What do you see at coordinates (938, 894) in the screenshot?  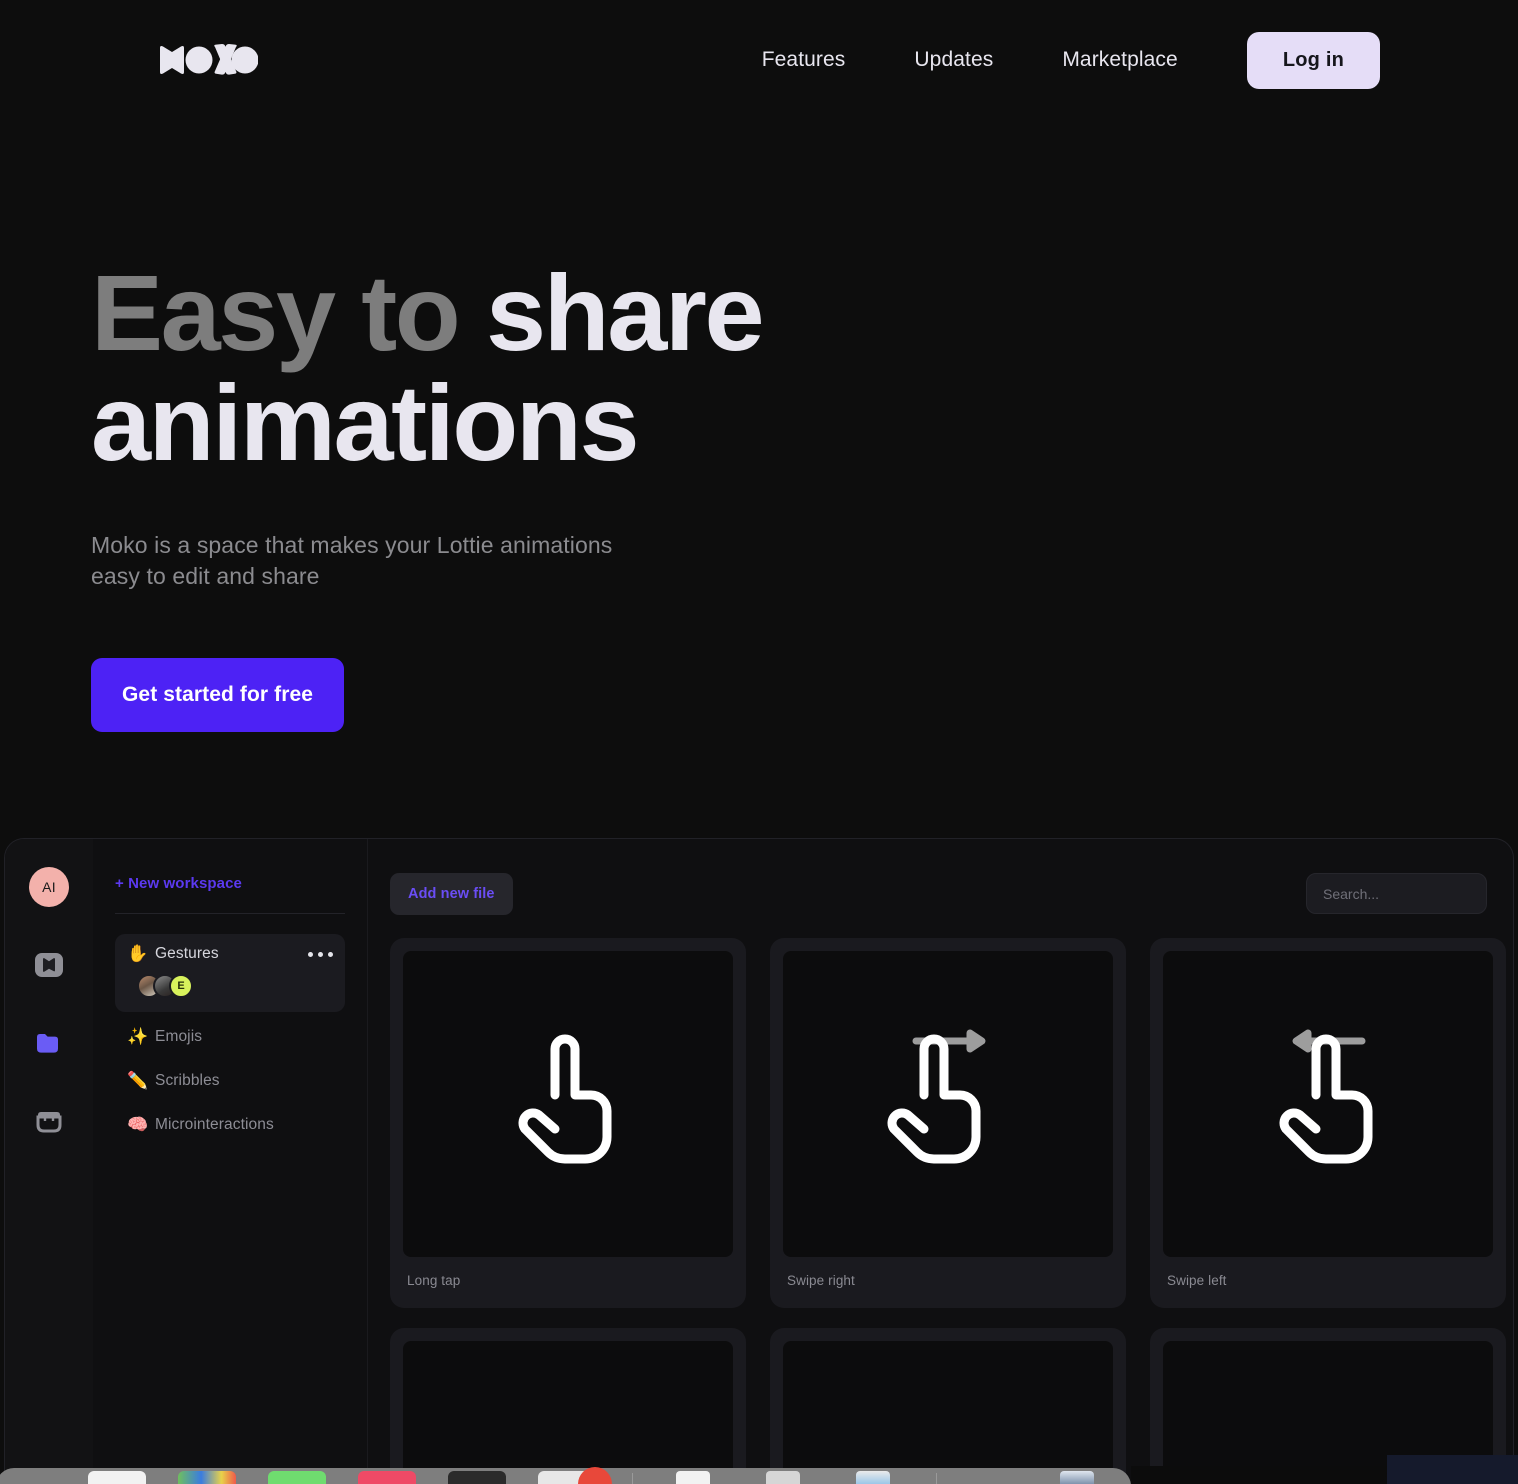 I see `content-toolbar: Add new file` at bounding box center [938, 894].